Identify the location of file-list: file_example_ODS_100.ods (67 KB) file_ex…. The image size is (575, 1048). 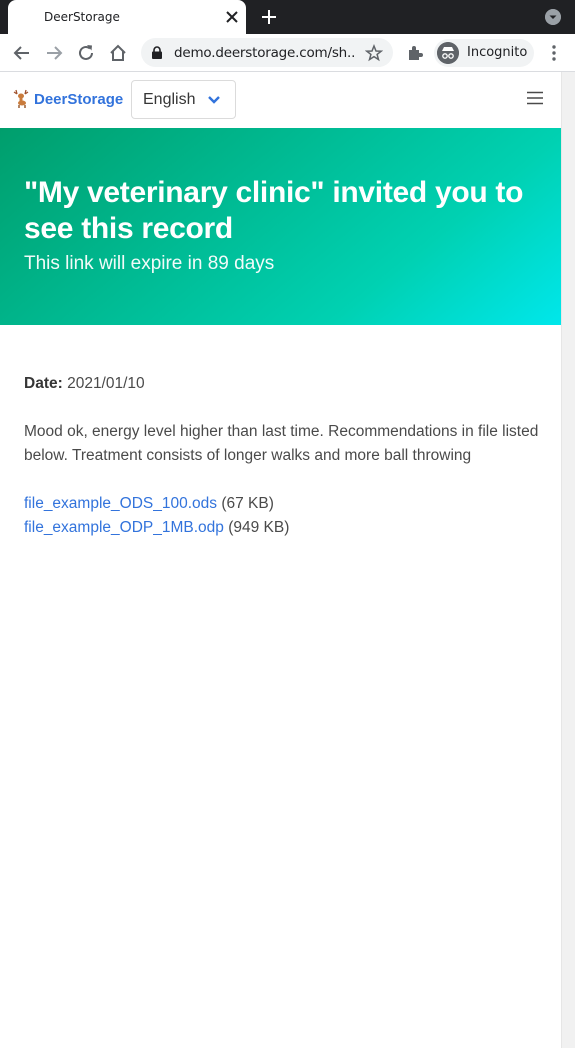
(156, 516).